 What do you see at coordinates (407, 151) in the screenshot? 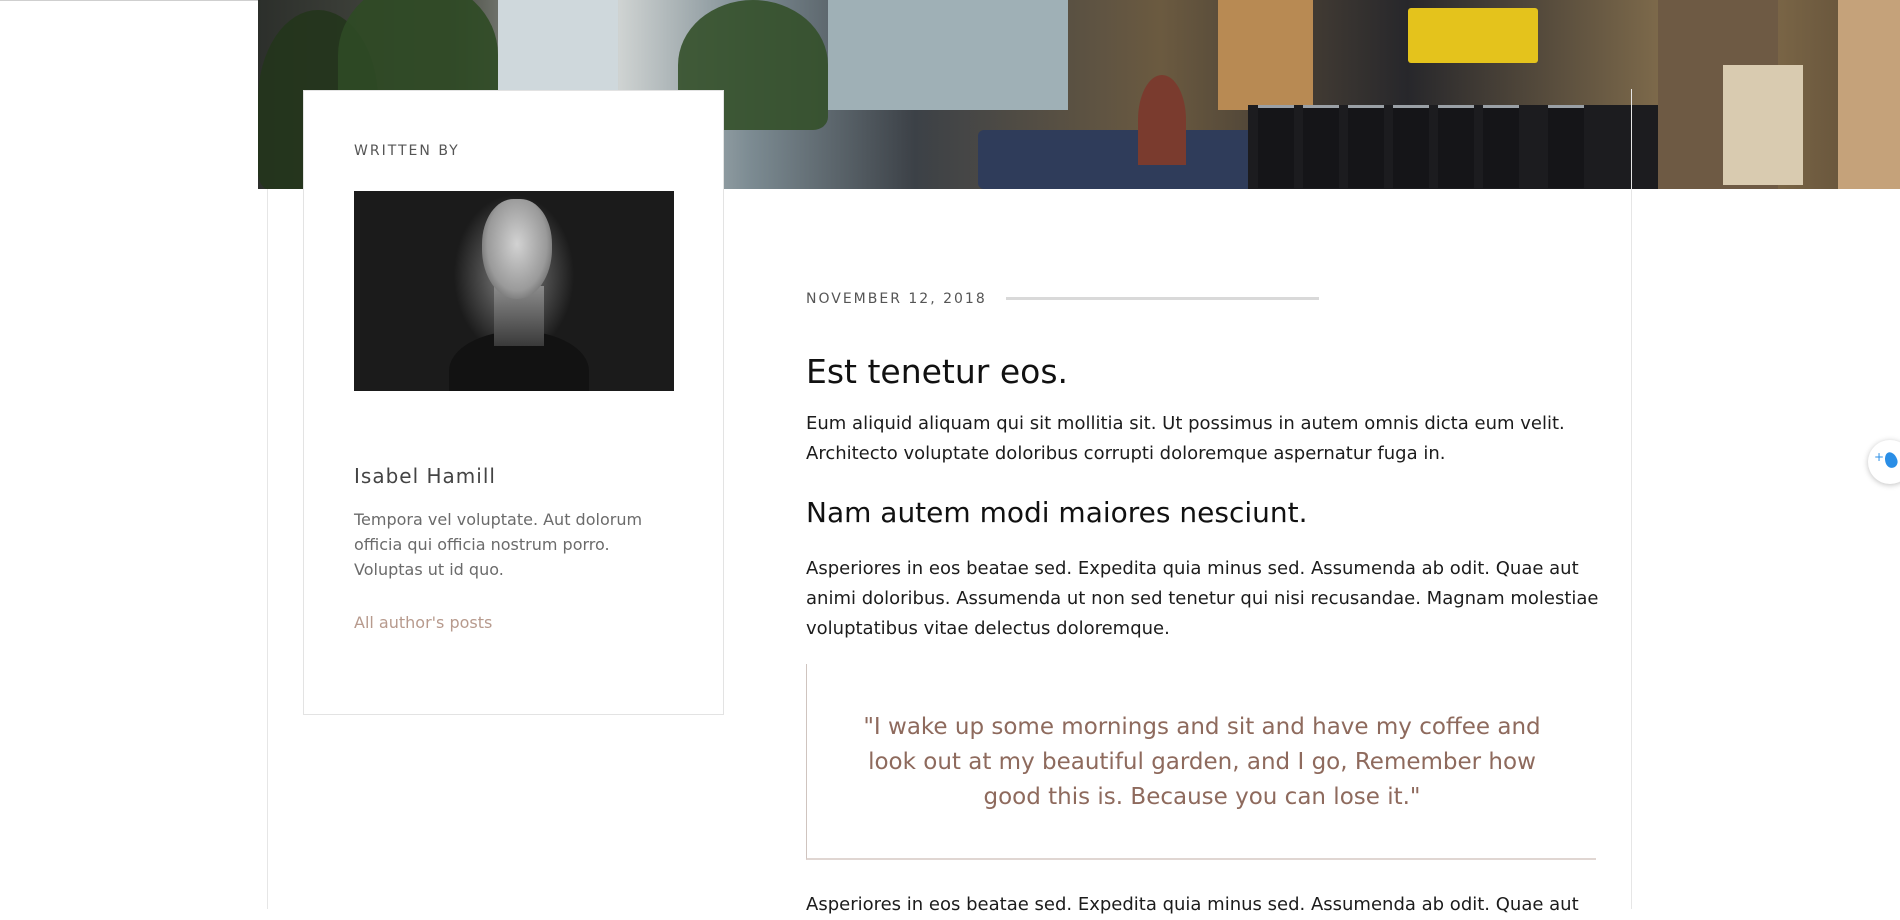
I see `written-by-label: WRITTEN BY` at bounding box center [407, 151].